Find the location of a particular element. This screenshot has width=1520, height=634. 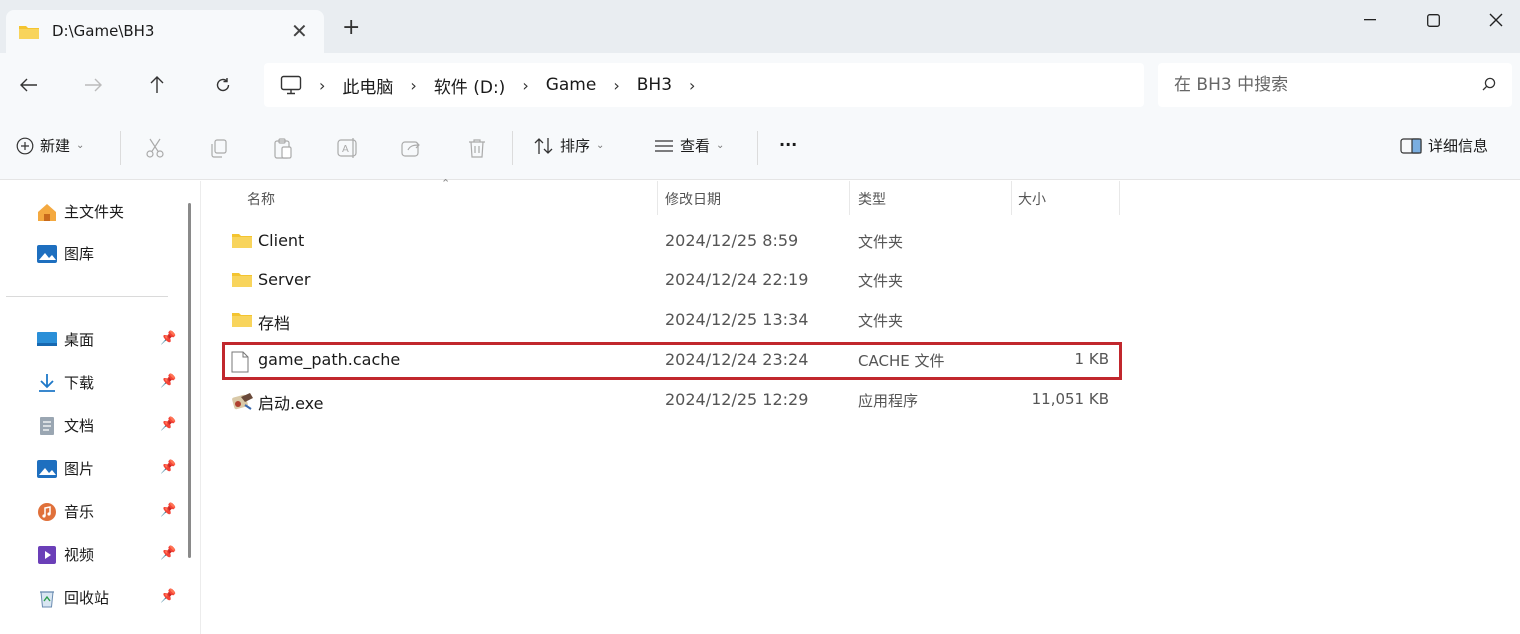

column-header-date: 修改日期 is located at coordinates (693, 199).